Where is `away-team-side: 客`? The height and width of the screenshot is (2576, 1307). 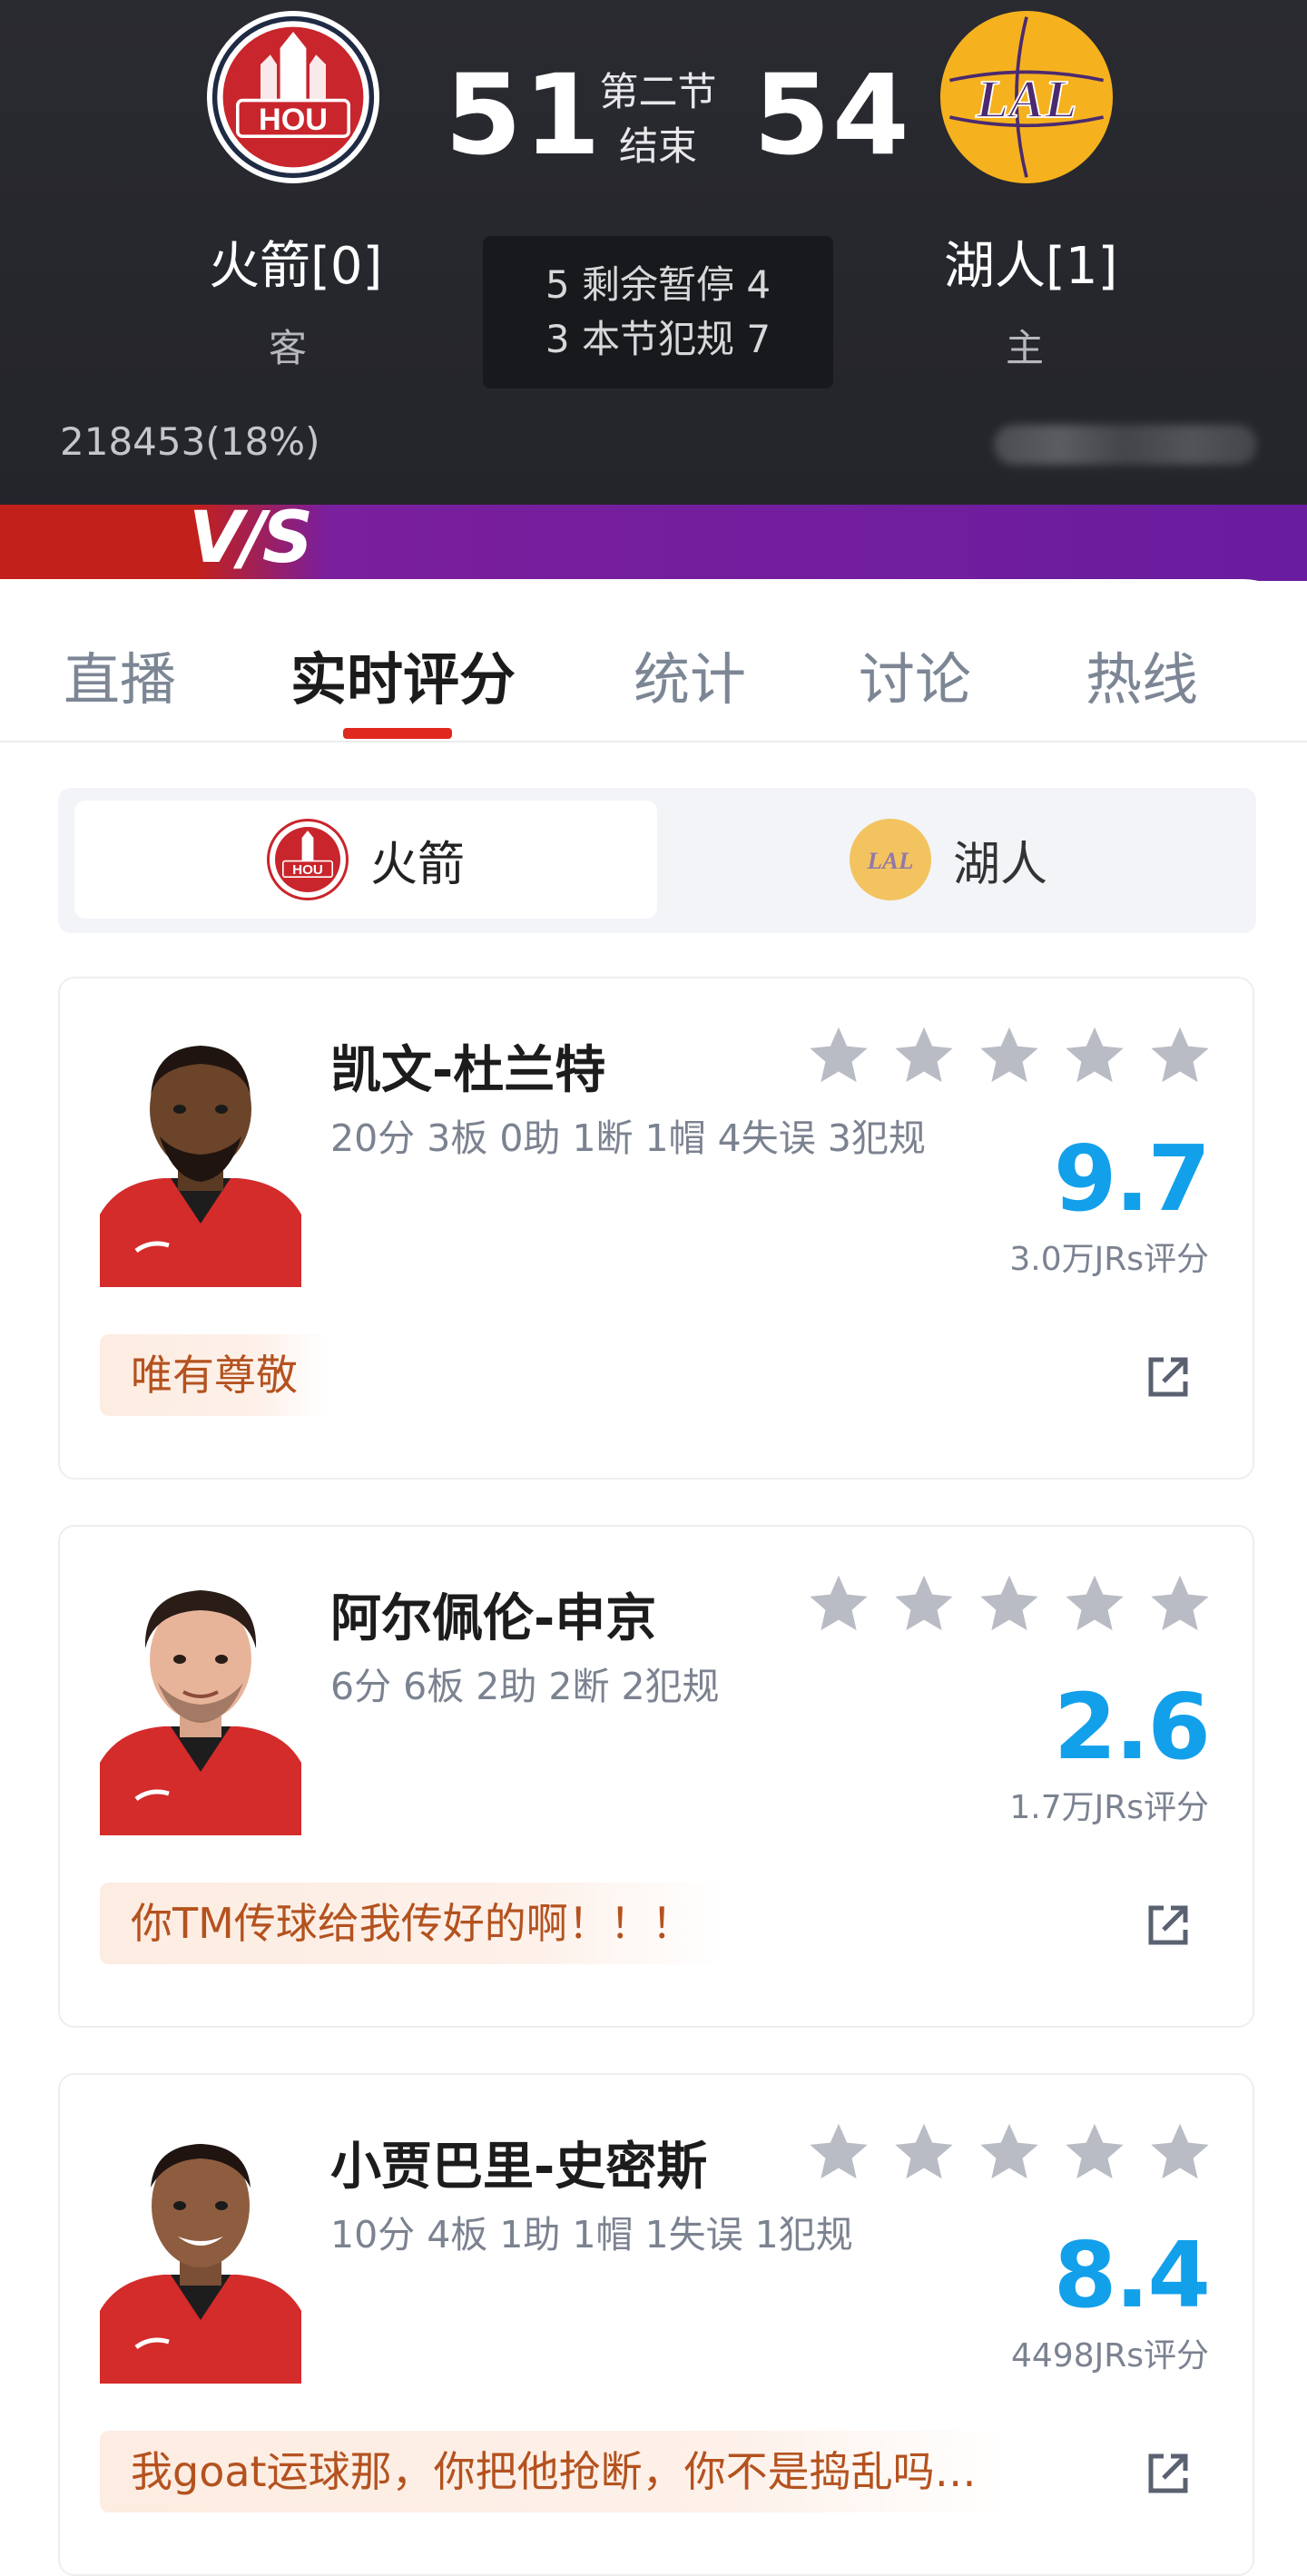 away-team-side: 客 is located at coordinates (288, 348).